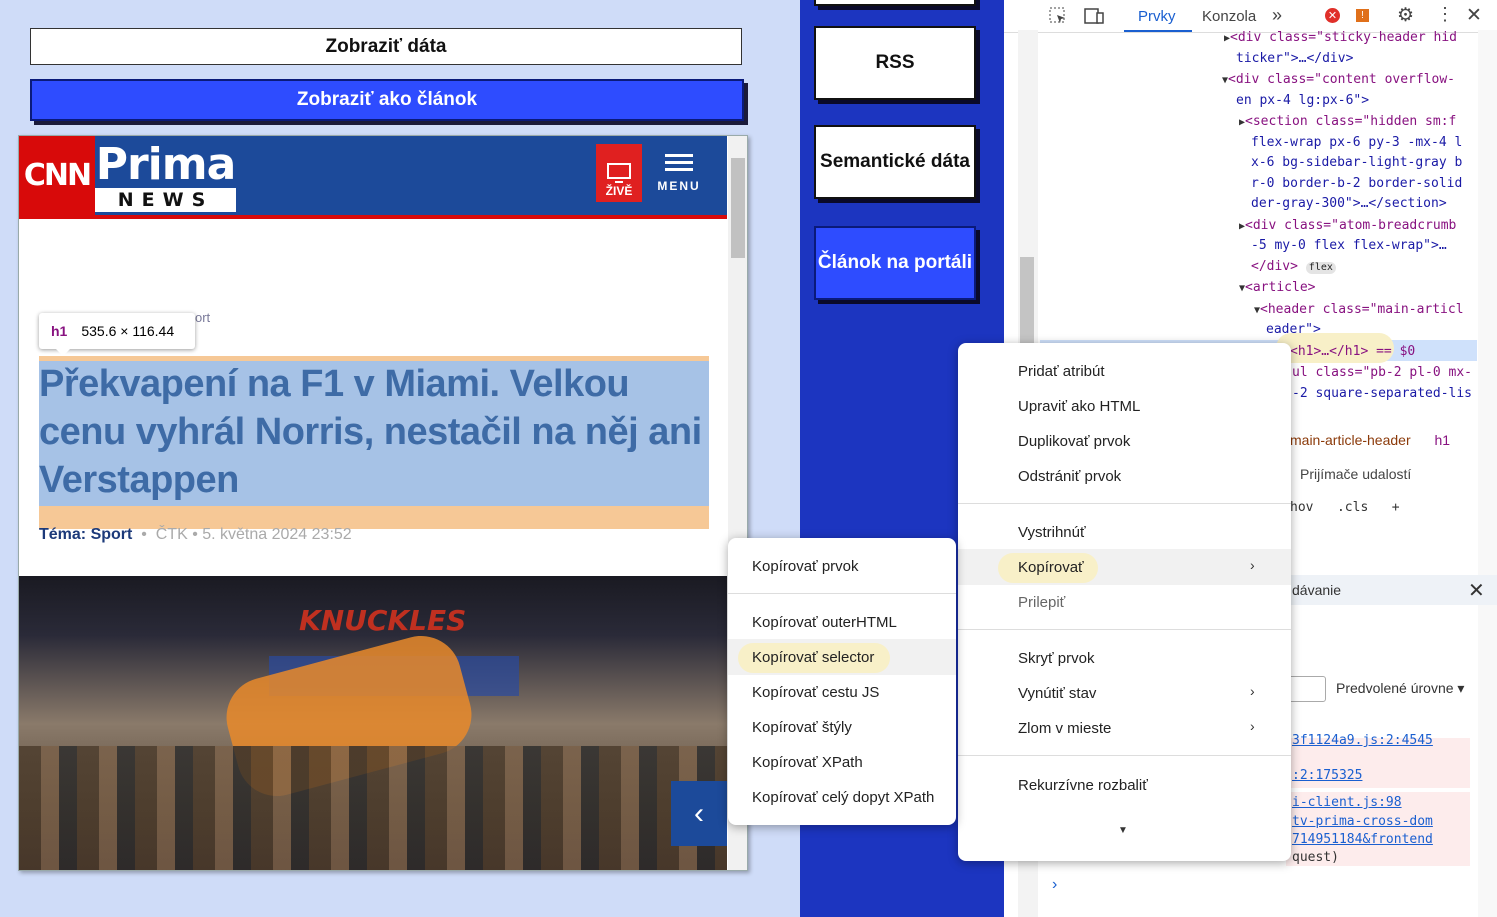  What do you see at coordinates (895, 63) in the screenshot?
I see `rss-button: RSS` at bounding box center [895, 63].